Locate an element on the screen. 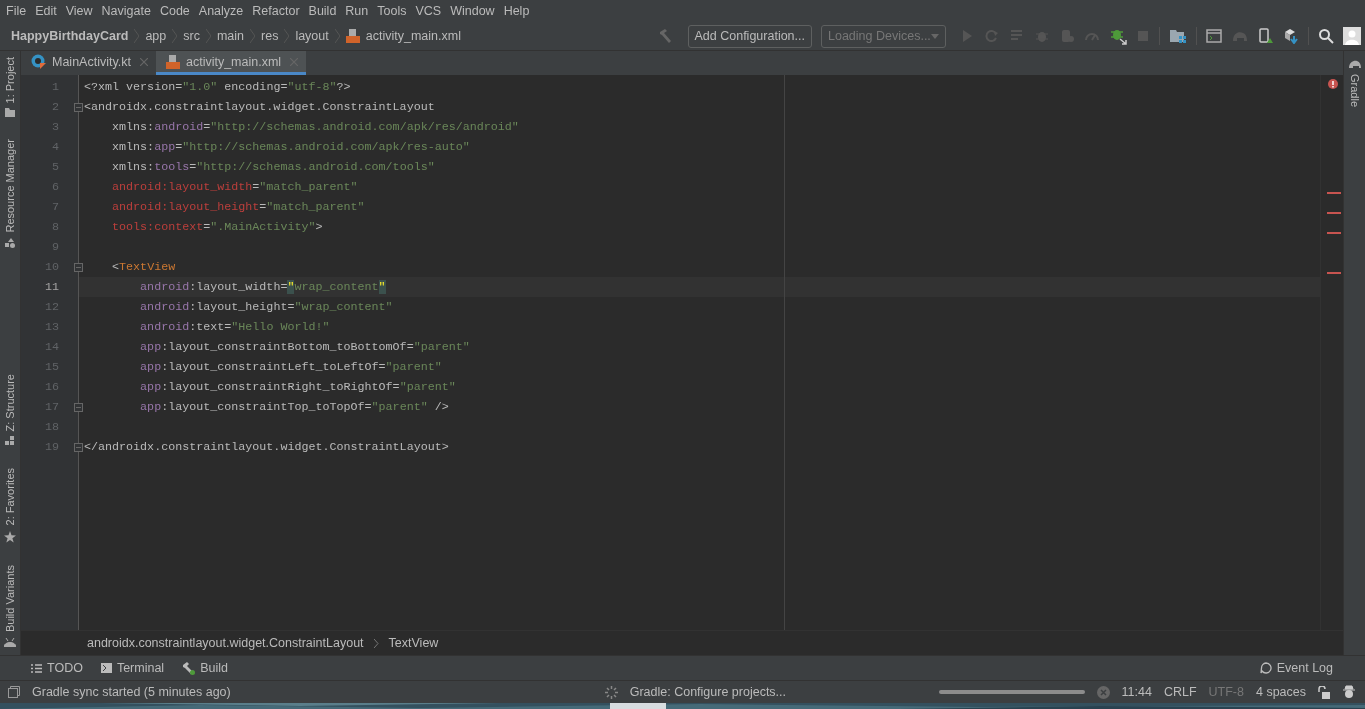 Image resolution: width=1365 pixels, height=709 pixels. breadcrumb-item: src is located at coordinates (191, 36).